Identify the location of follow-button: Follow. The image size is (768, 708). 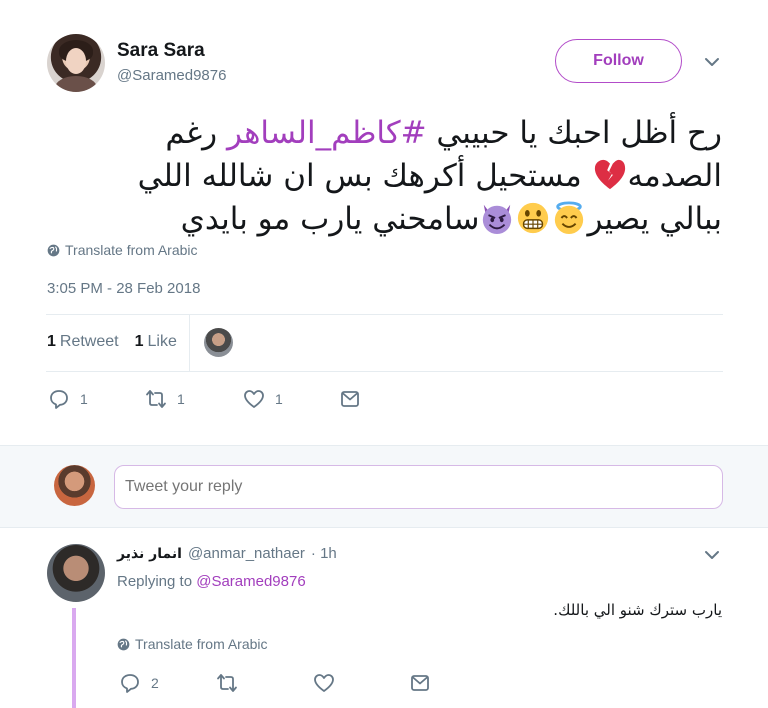
(618, 61).